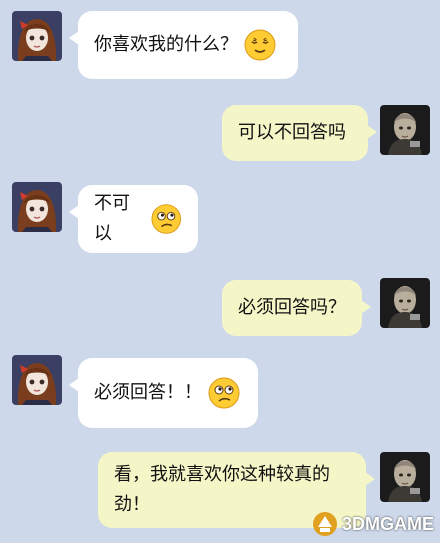  What do you see at coordinates (148, 392) in the screenshot?
I see `message-text: 必须回答！！` at bounding box center [148, 392].